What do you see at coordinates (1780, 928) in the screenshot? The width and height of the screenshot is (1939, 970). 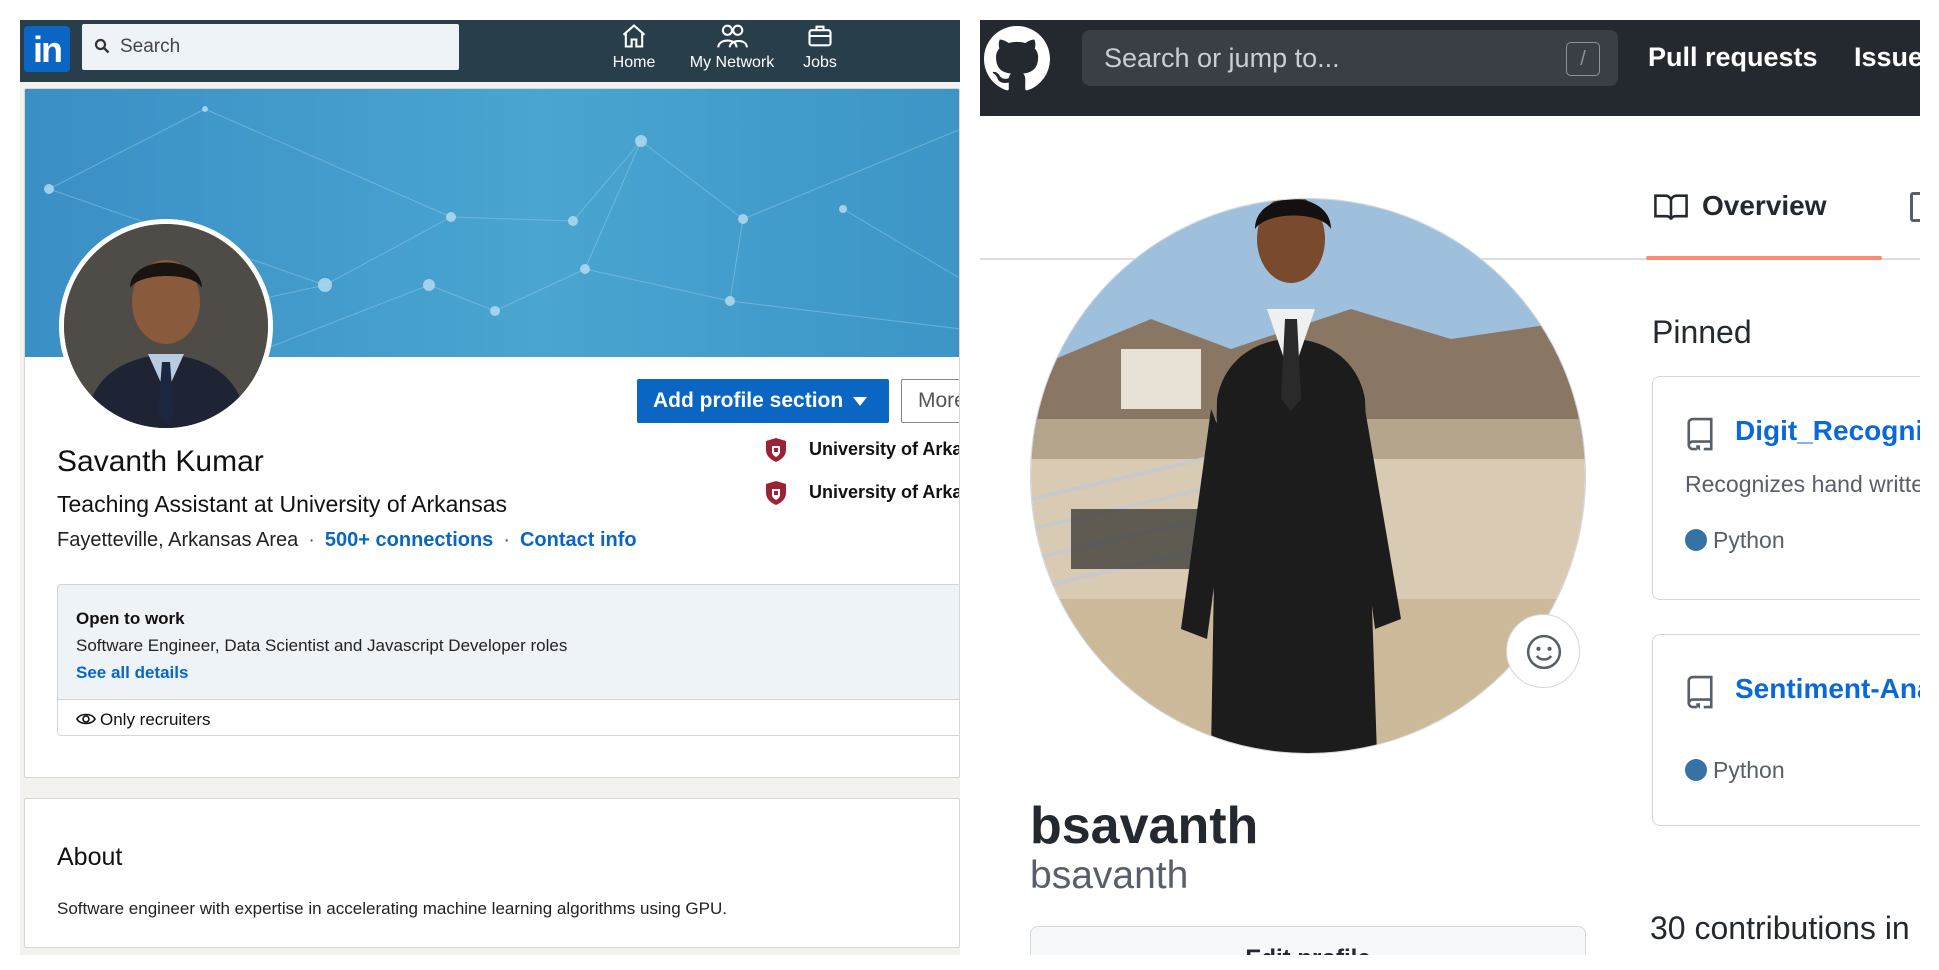 I see `contributions-heading: 30 contributions in` at bounding box center [1780, 928].